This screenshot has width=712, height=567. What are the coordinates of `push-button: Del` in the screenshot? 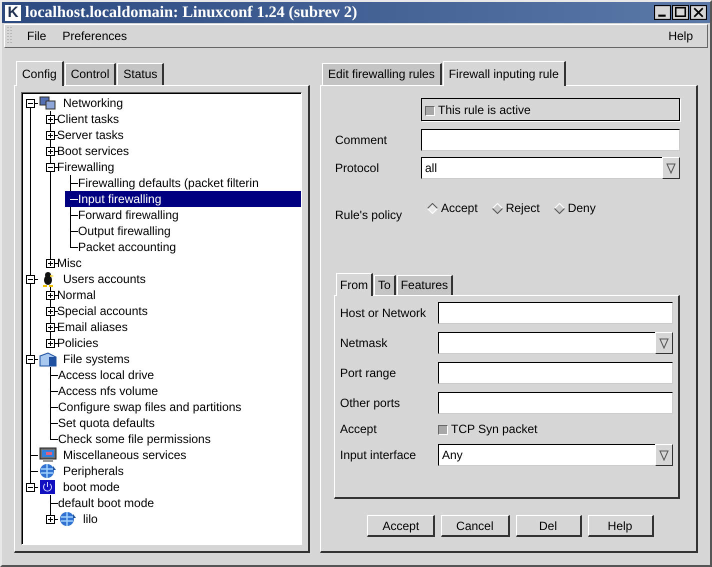 It's located at (549, 526).